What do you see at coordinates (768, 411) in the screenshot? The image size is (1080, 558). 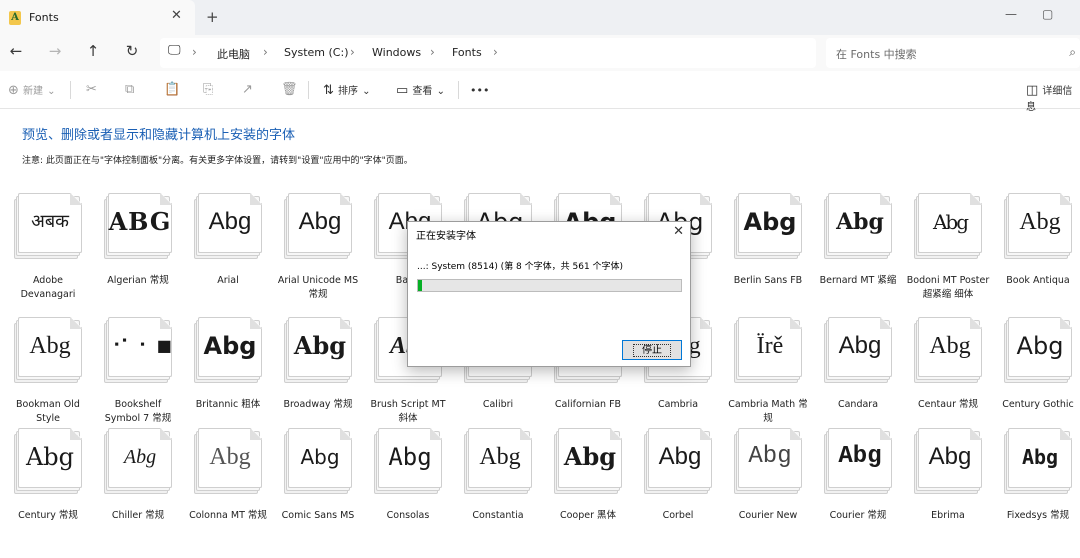 I see `font-name: Cambria Math 常规` at bounding box center [768, 411].